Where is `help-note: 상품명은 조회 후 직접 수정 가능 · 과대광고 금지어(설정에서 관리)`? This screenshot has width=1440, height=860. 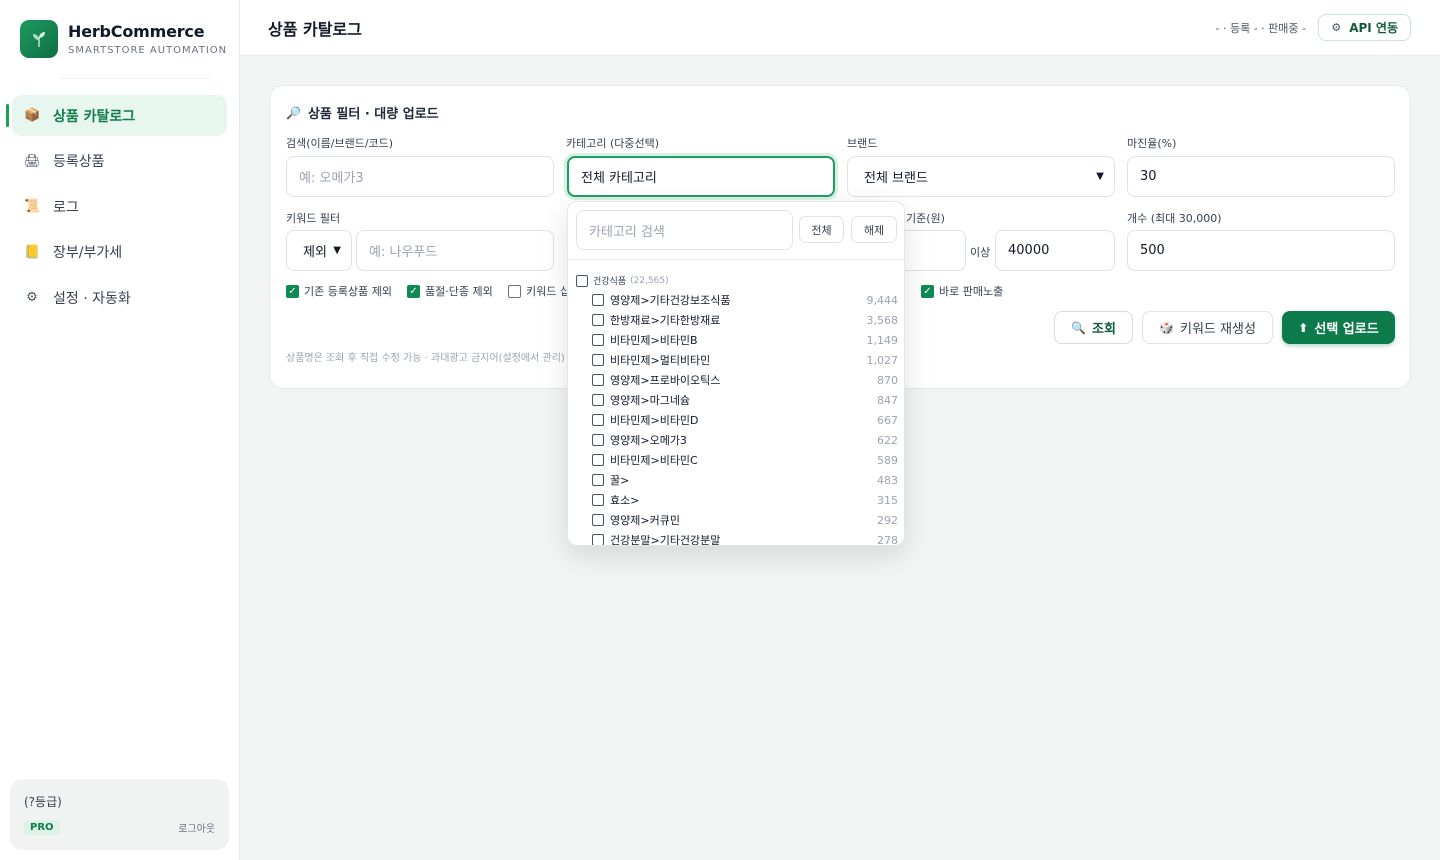 help-note: 상품명은 조회 후 직접 수정 가능 · 과대광고 금지어(설정에서 관리) is located at coordinates (425, 358).